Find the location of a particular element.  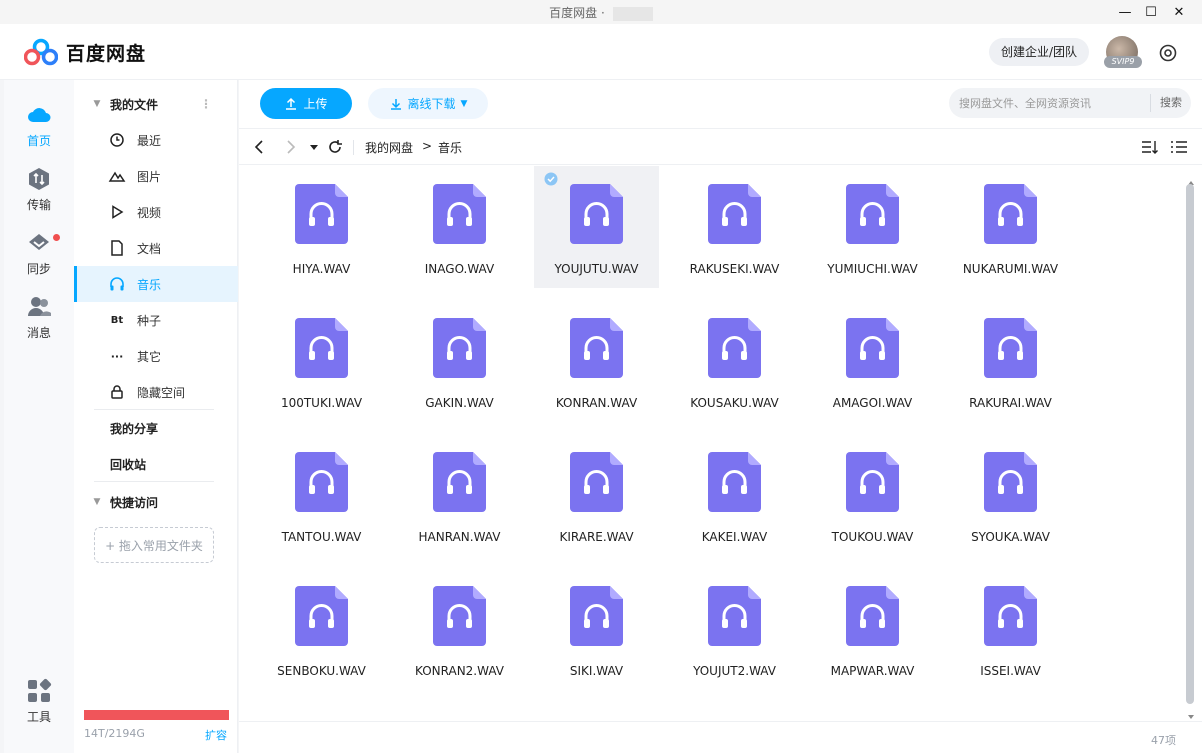

more-icon: ··· is located at coordinates (117, 356).